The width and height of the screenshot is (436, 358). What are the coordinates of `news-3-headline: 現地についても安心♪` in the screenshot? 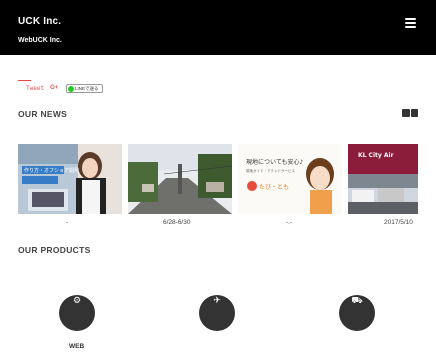 It's located at (275, 162).